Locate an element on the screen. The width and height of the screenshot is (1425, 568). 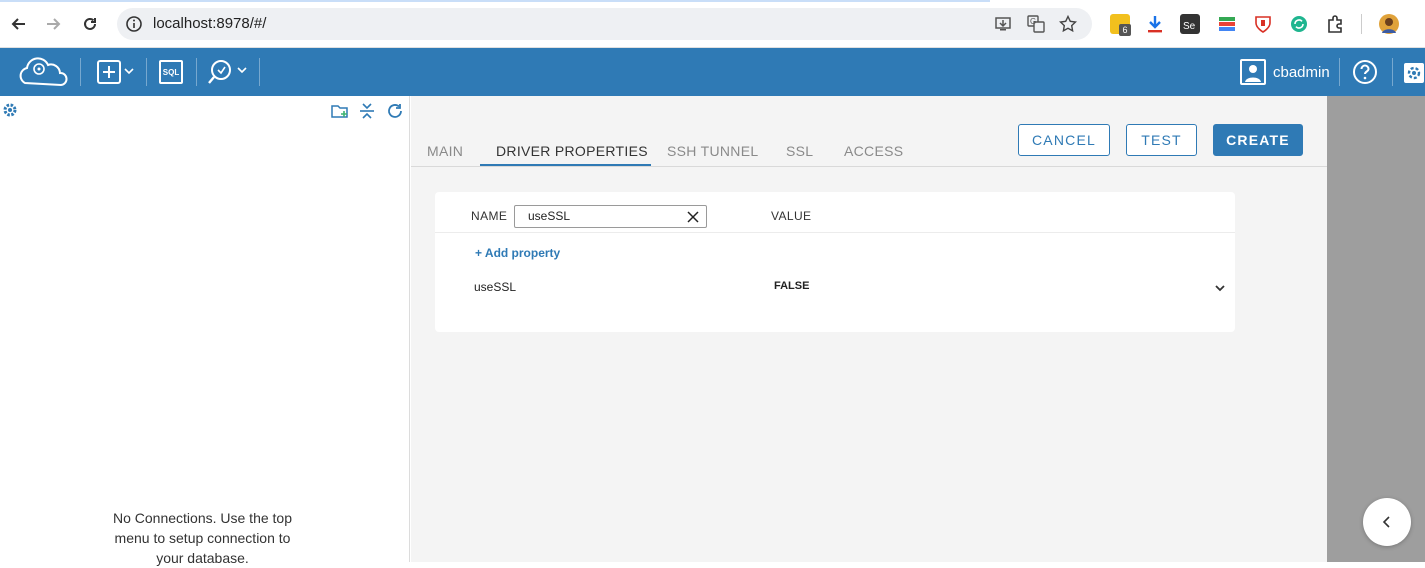
address-bar: localhost:8978/#/ G is located at coordinates (604, 24).